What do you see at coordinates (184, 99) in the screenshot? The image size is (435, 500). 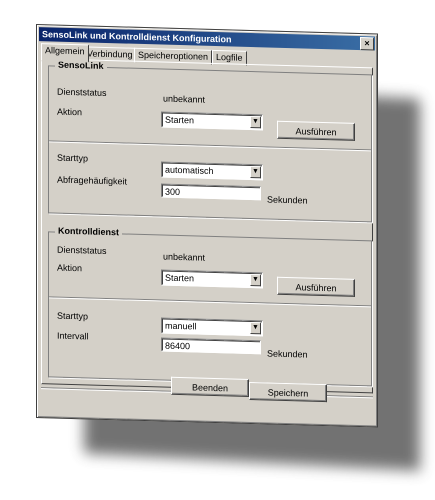 I see `sensolink-status-value: unbekannt` at bounding box center [184, 99].